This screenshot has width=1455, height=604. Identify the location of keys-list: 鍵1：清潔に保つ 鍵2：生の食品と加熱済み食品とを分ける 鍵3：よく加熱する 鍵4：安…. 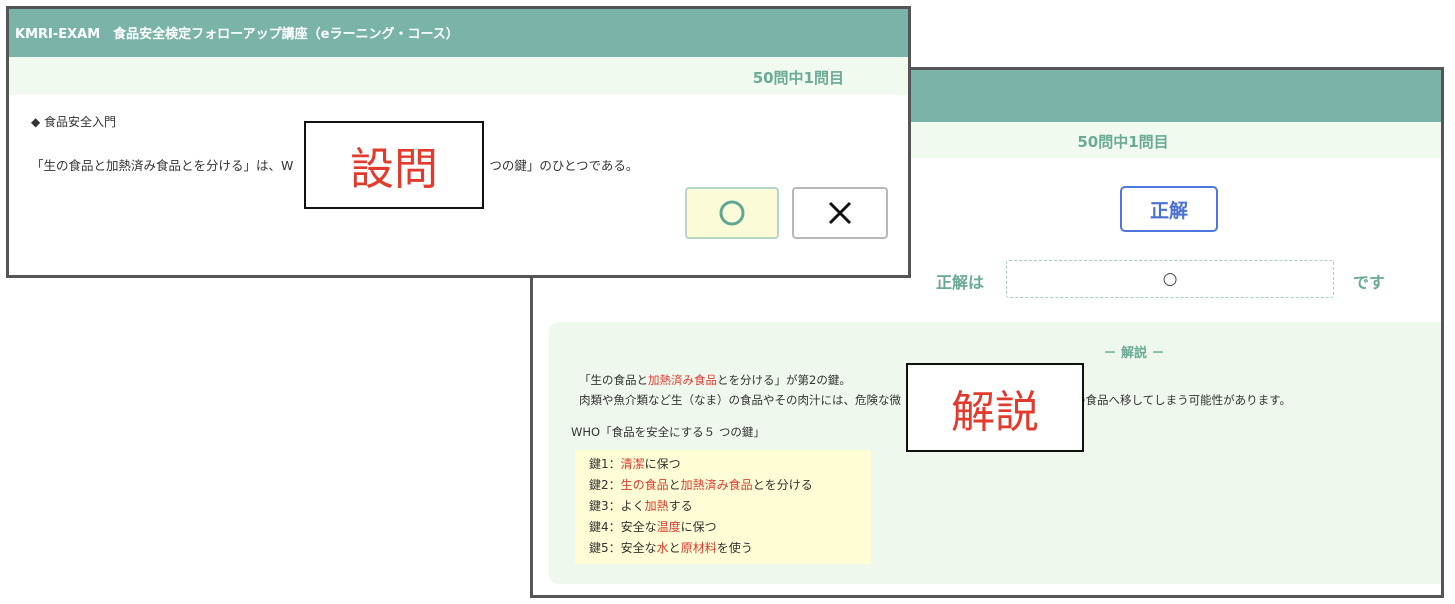
(723, 507).